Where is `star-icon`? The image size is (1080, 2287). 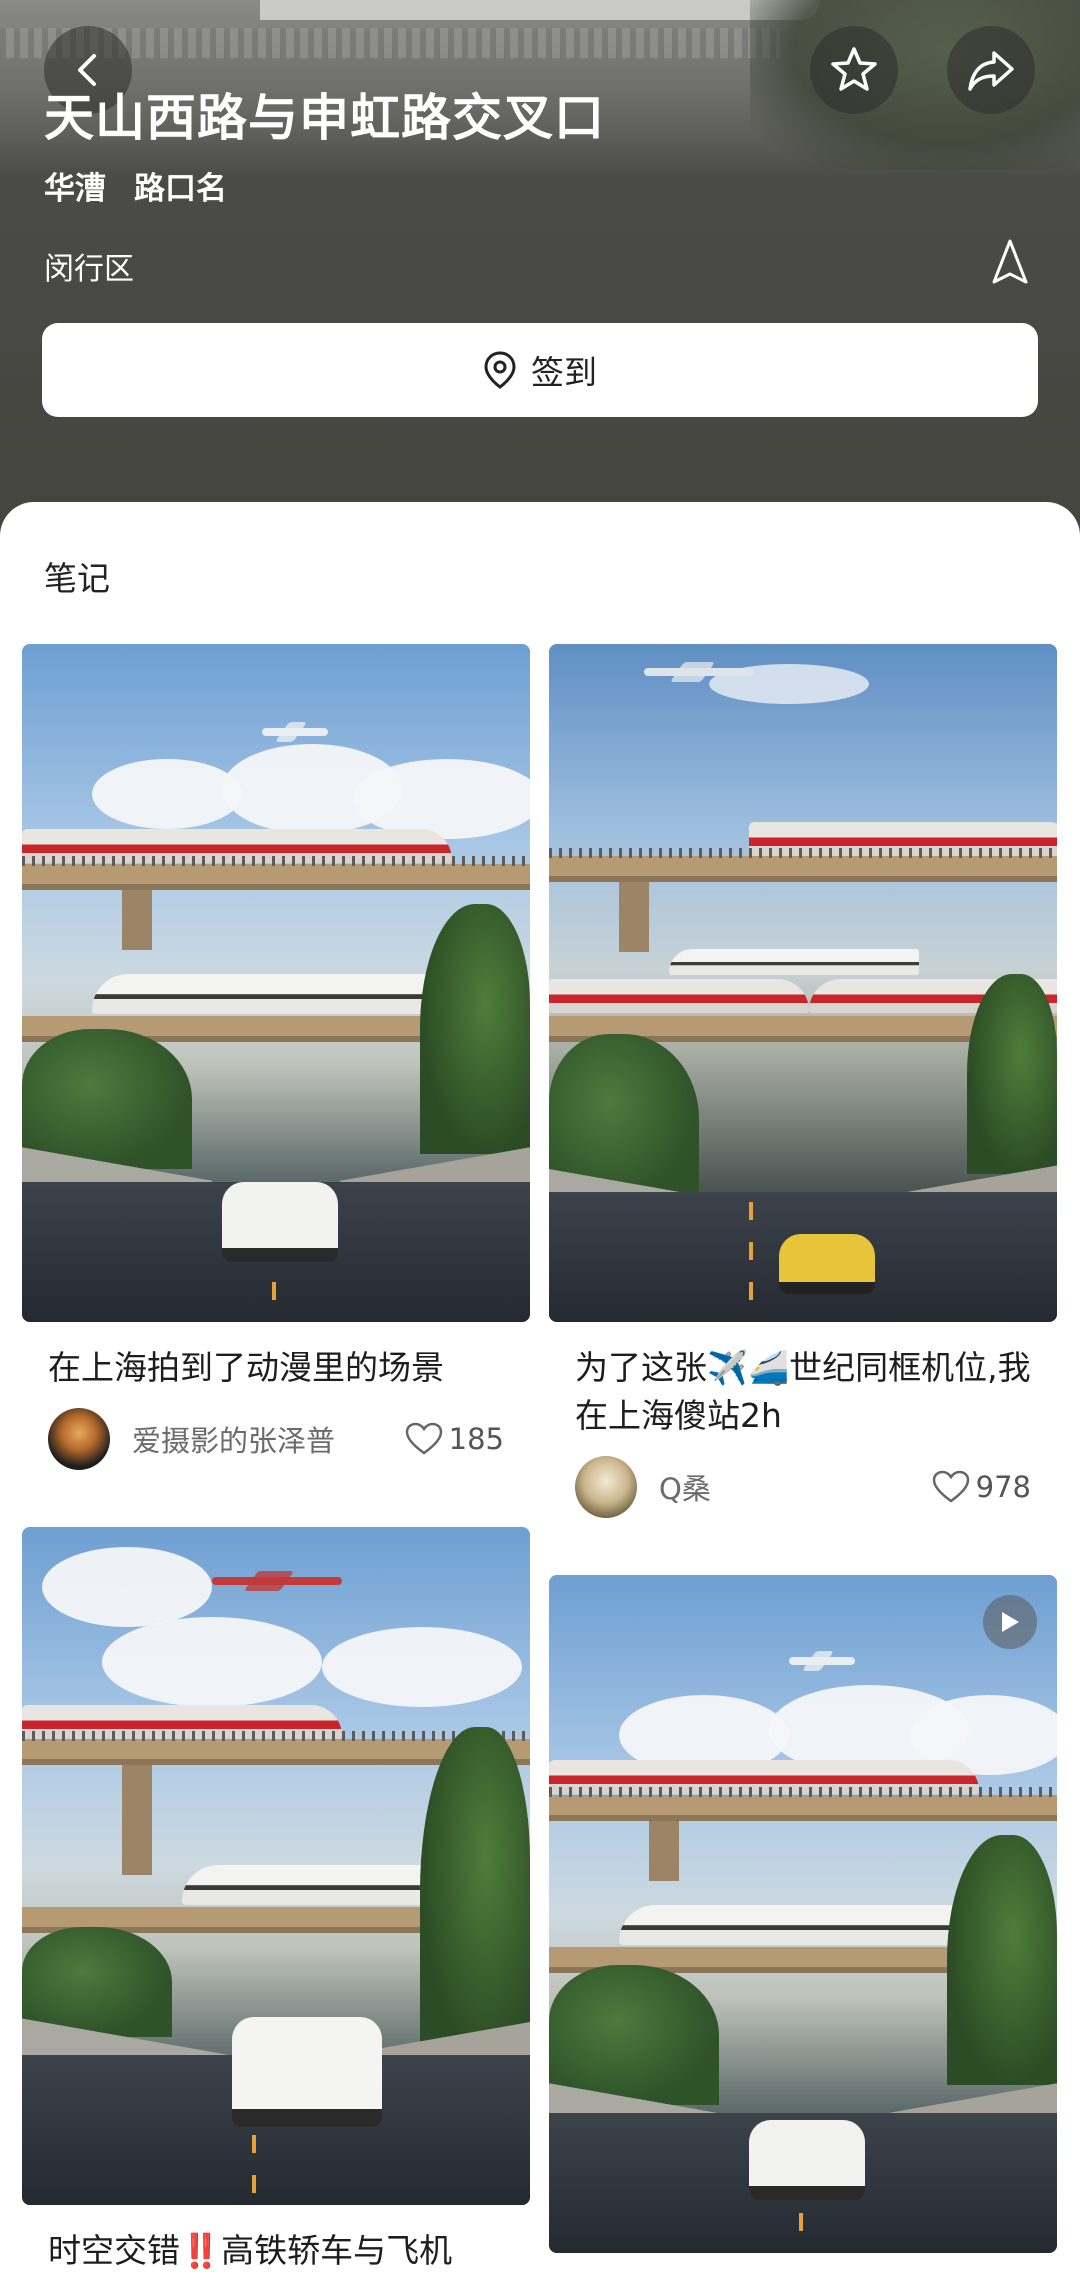
star-icon is located at coordinates (854, 69).